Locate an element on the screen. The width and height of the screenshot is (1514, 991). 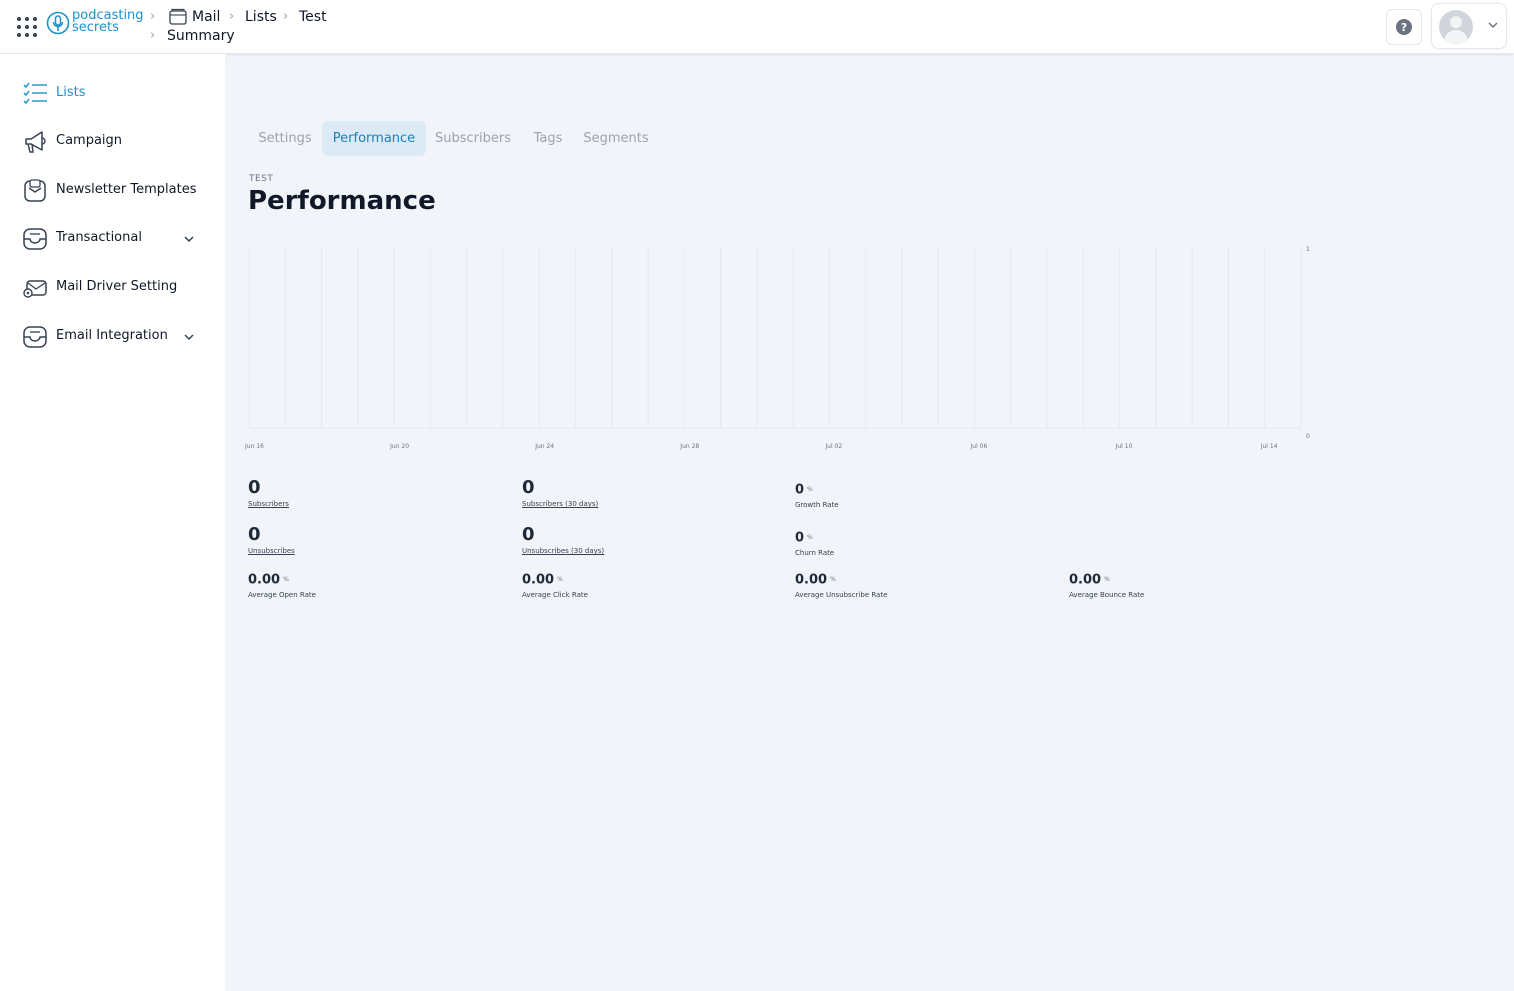
user-menu-button is located at coordinates (1469, 26).